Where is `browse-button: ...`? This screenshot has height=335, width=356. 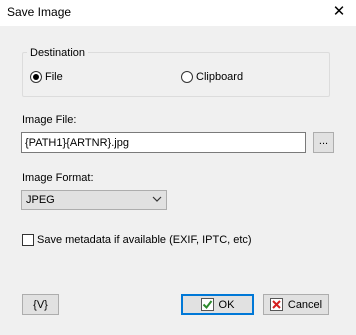 browse-button: ... is located at coordinates (323, 142).